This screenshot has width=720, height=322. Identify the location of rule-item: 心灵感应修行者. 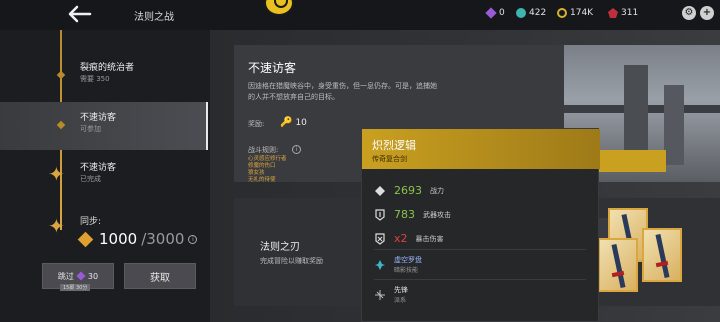
(267, 159).